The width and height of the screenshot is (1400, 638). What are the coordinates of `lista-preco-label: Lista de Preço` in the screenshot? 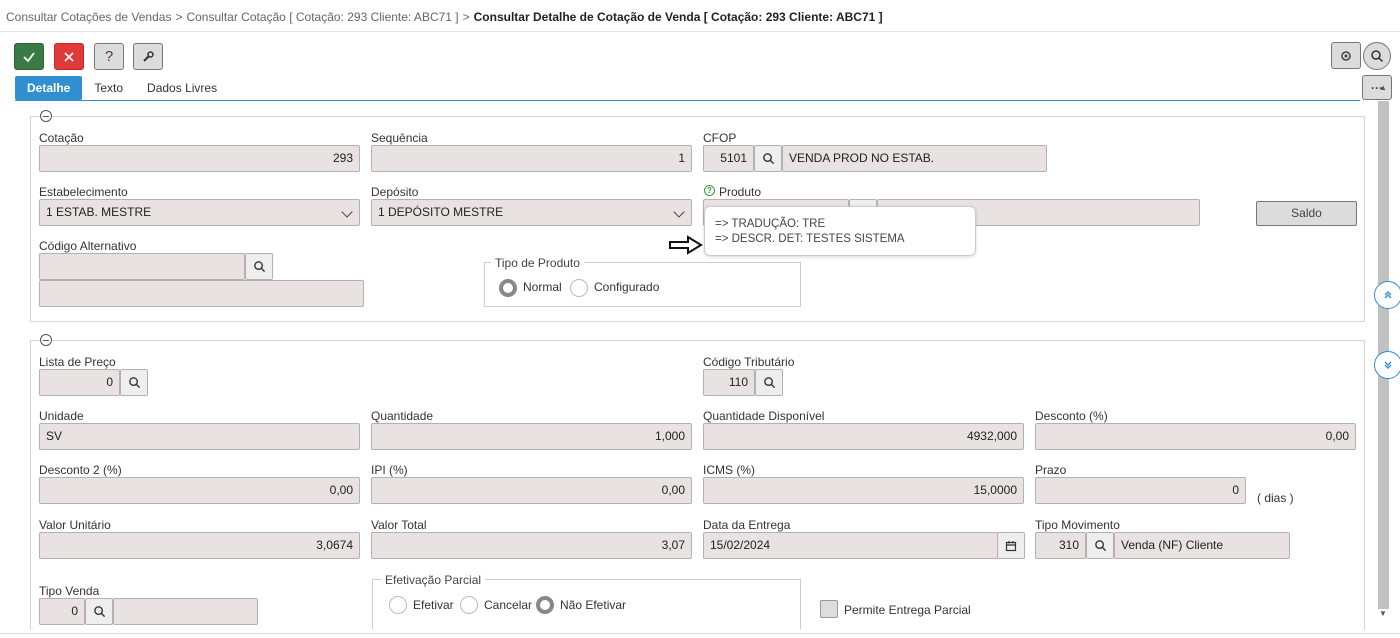 It's located at (77, 362).